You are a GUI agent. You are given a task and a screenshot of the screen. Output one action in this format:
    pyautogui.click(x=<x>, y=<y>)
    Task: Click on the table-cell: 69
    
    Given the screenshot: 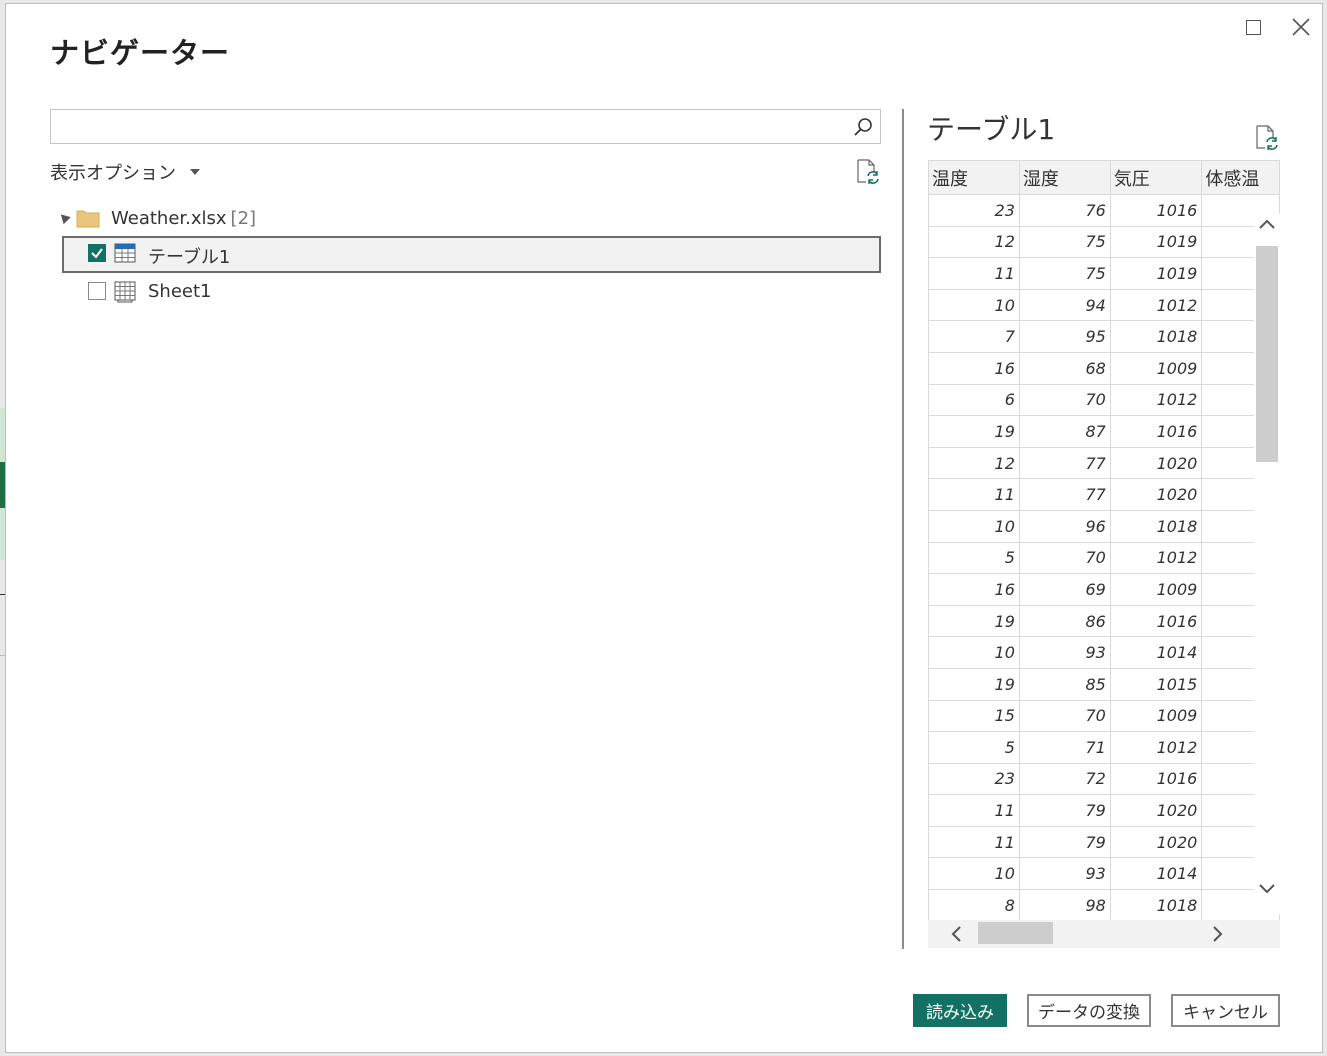 What is the action you would take?
    pyautogui.click(x=1064, y=589)
    